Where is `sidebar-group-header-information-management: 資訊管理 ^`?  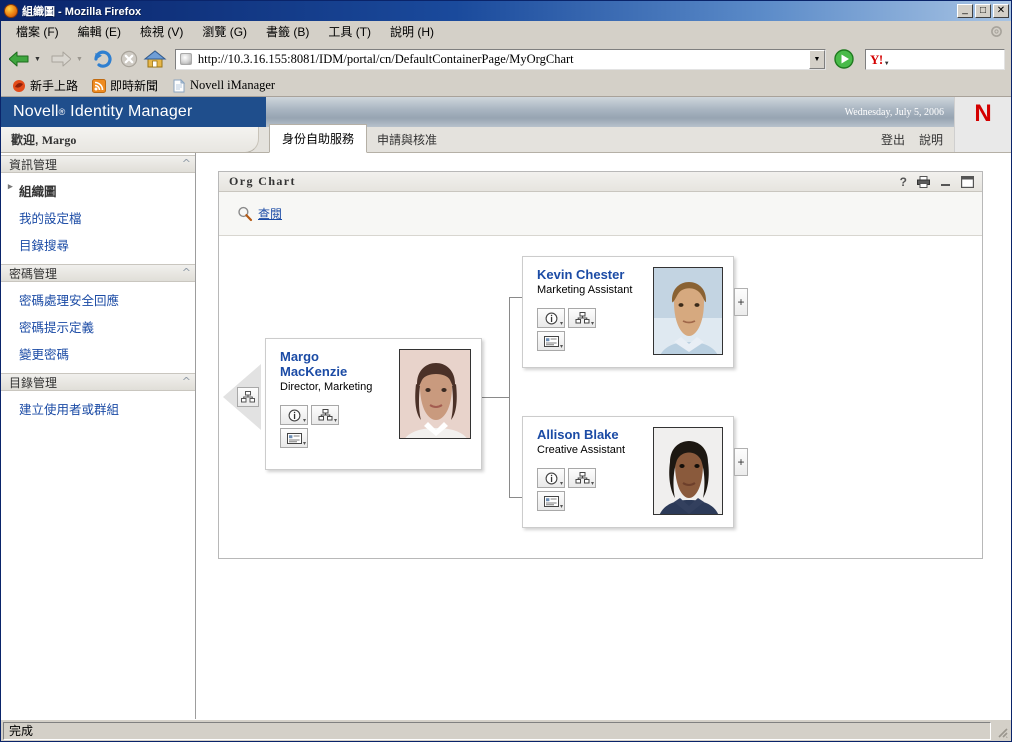 sidebar-group-header-information-management: 資訊管理 ^ is located at coordinates (98, 164).